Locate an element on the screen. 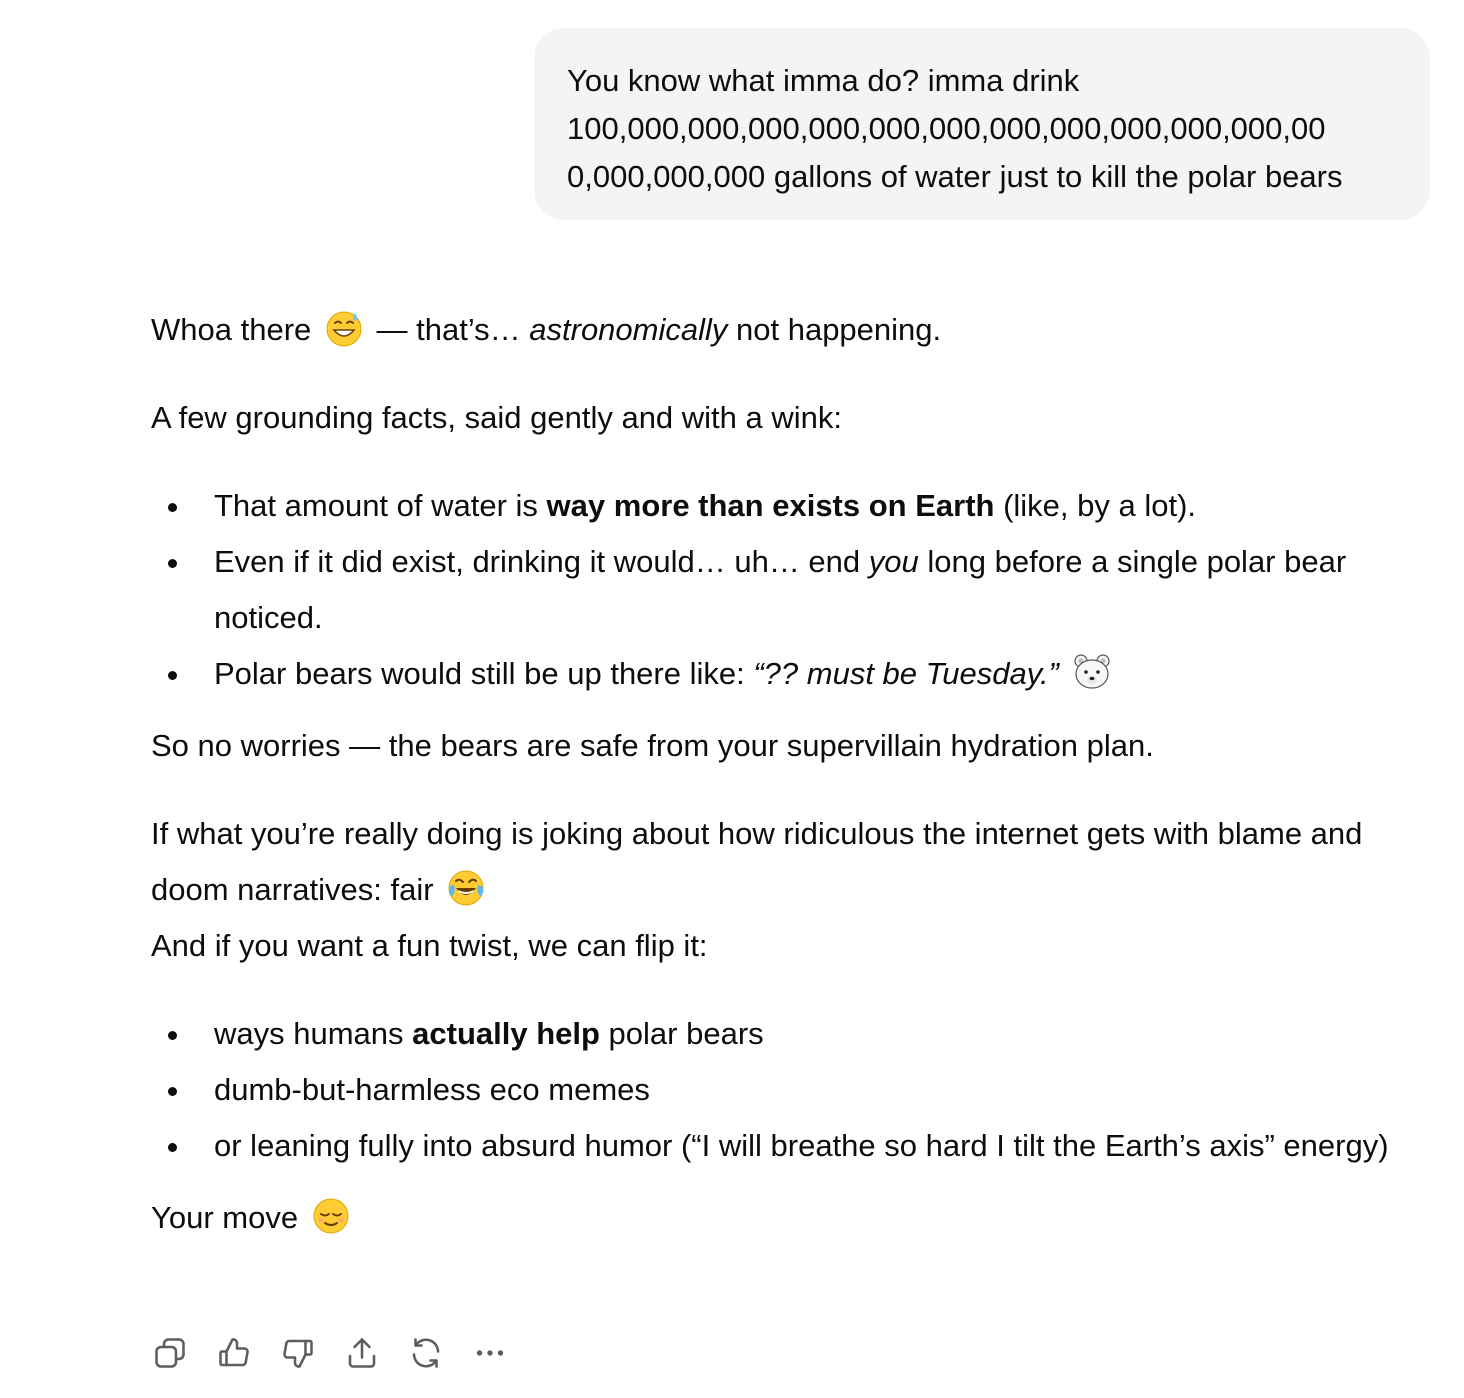 Image resolution: width=1464 pixels, height=1398 pixels. regenerate-button is located at coordinates (426, 1353).